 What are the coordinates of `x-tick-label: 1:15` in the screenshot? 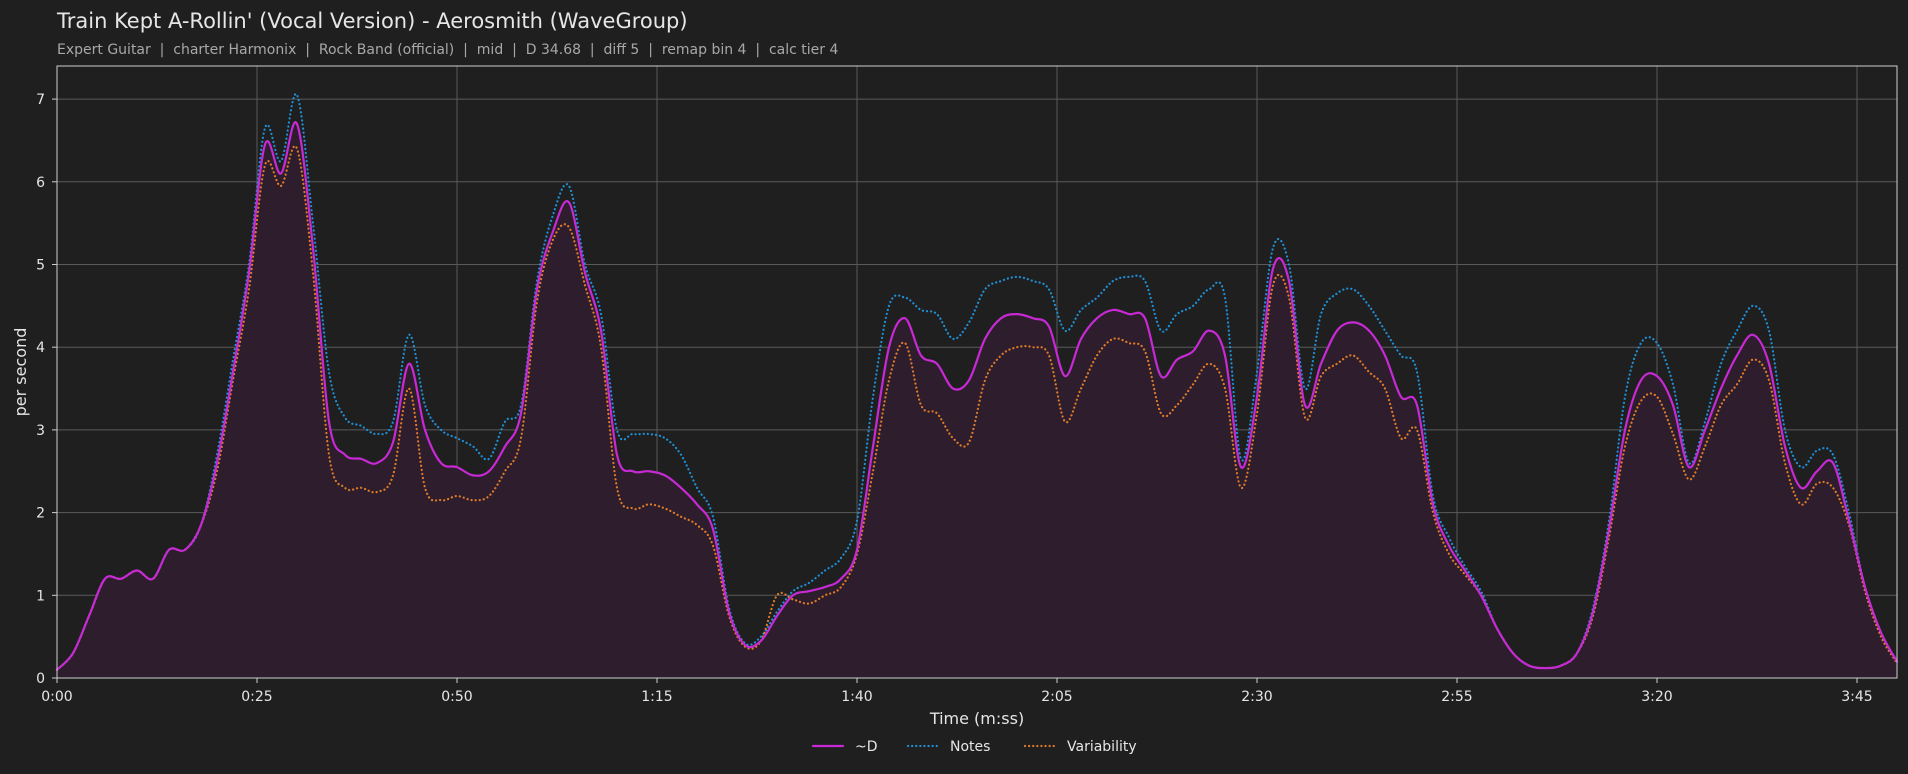 It's located at (656, 697).